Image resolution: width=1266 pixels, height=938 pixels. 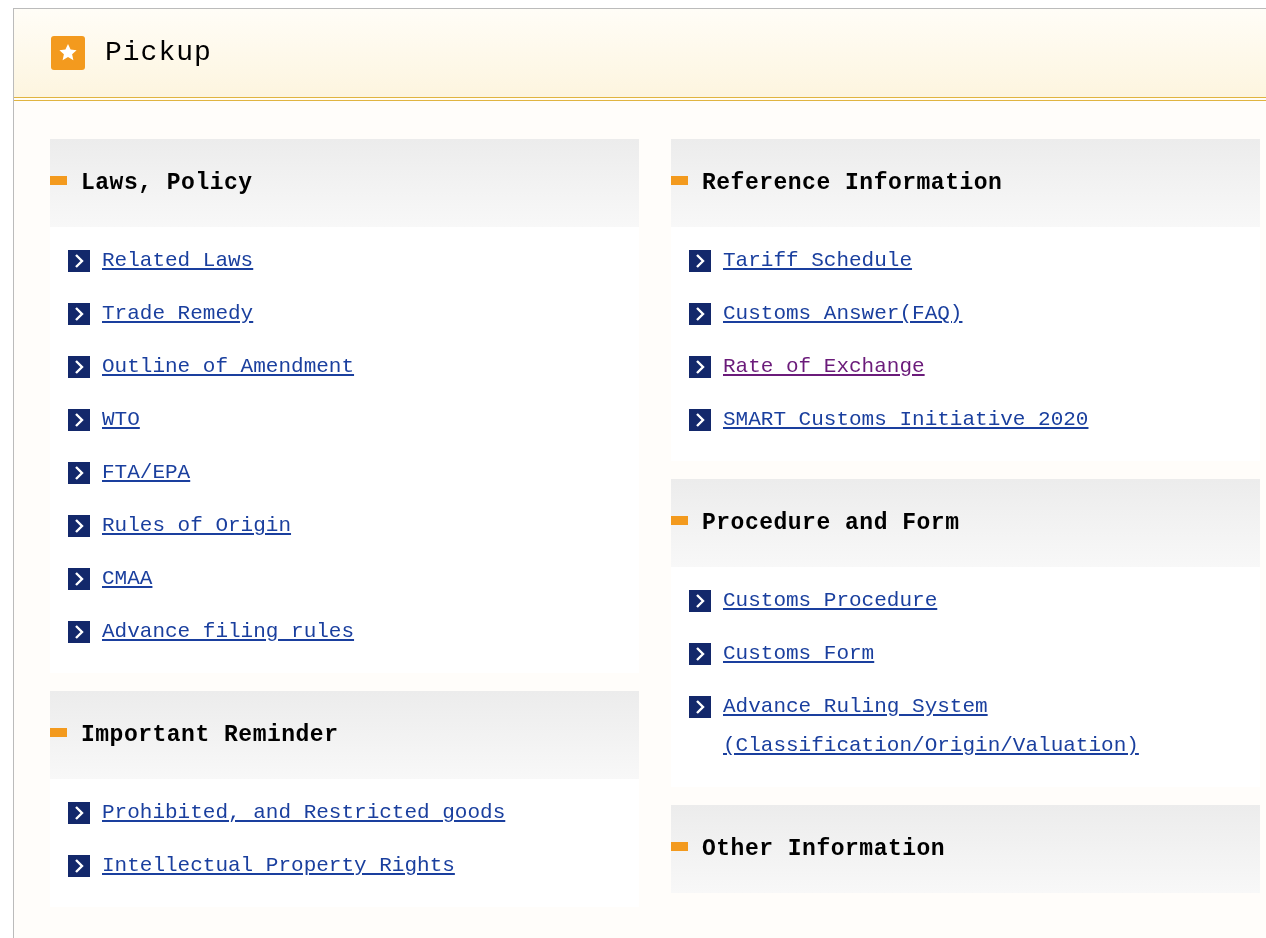 What do you see at coordinates (906, 419) in the screenshot?
I see `link: SMART Customs Initiative 2020` at bounding box center [906, 419].